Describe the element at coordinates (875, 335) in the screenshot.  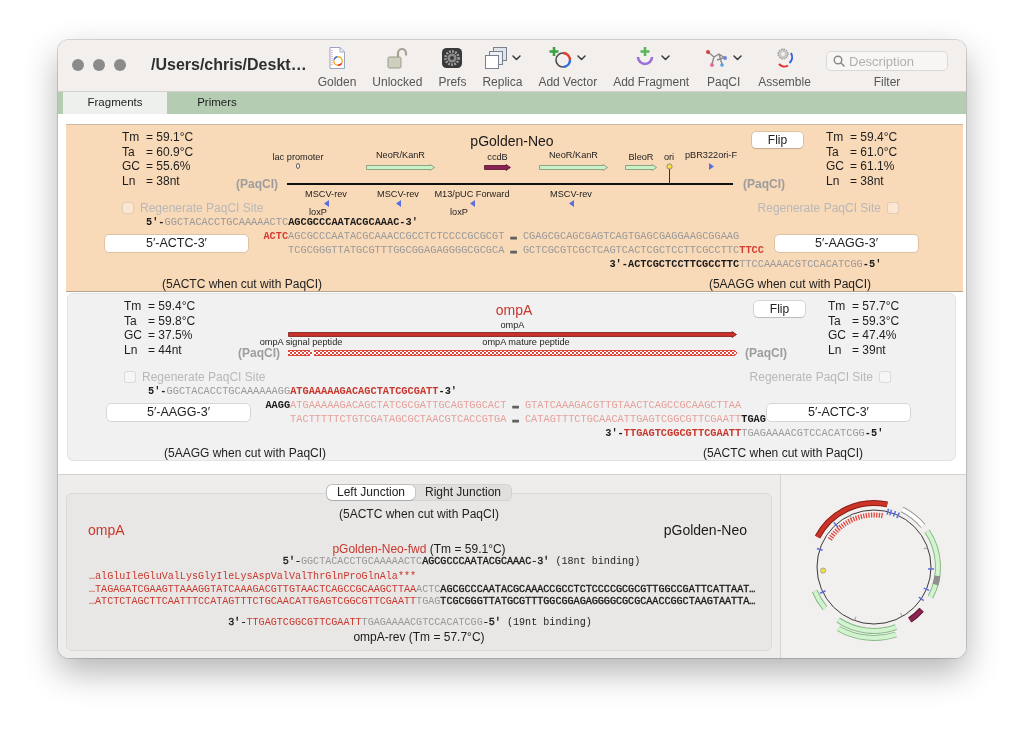
I see `stat-value: = 47.4%` at that location.